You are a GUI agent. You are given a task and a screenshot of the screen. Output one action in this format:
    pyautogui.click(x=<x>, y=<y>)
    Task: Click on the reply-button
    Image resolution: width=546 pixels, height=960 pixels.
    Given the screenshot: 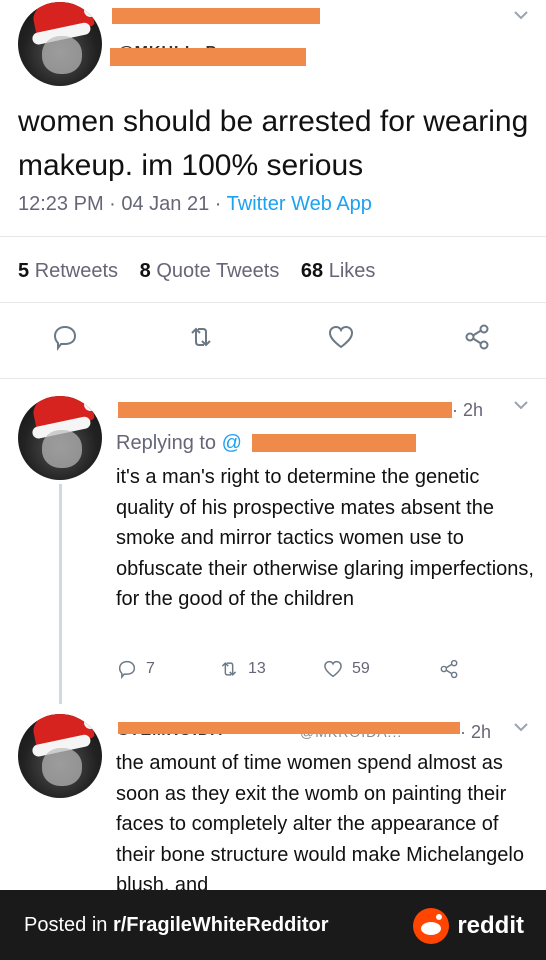 What is the action you would take?
    pyautogui.click(x=70, y=342)
    